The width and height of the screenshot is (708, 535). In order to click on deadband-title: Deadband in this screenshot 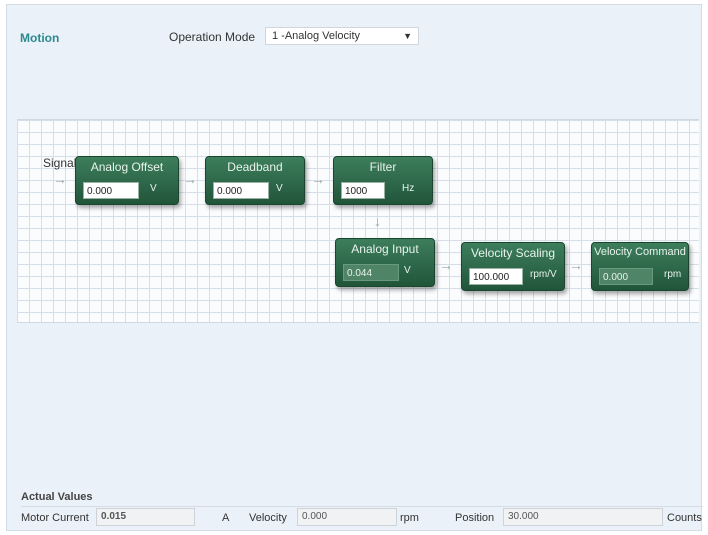, I will do `click(255, 167)`.